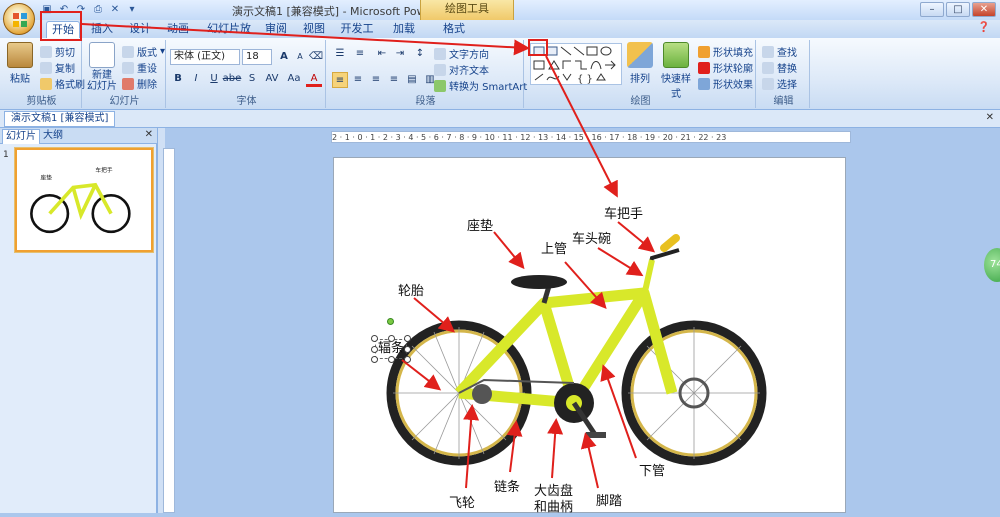  Describe the element at coordinates (358, 80) in the screenshot. I see `align-center-icon: ≡` at that location.